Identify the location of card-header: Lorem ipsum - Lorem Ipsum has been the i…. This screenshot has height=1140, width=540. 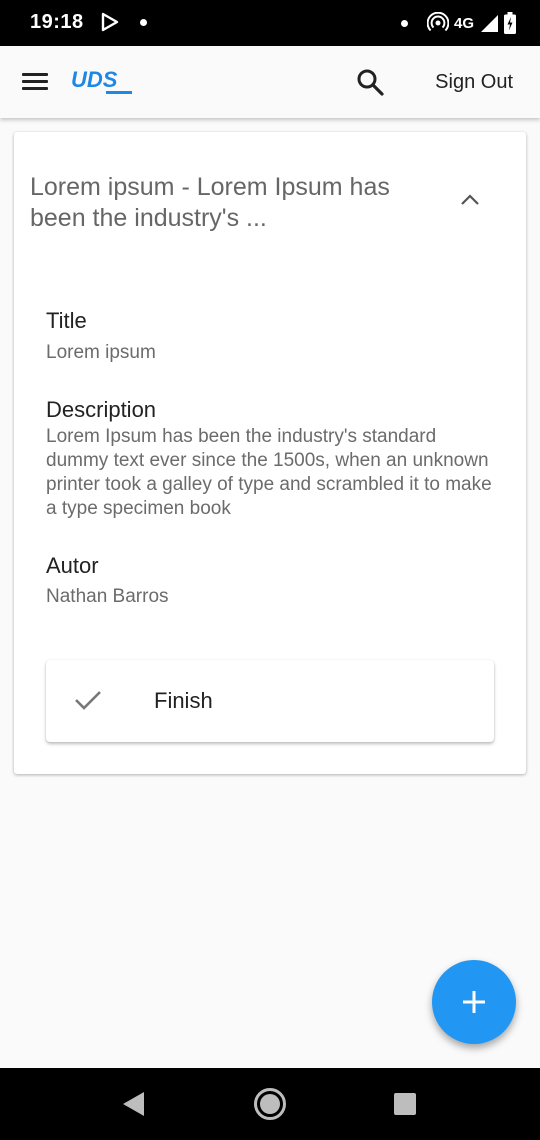
(270, 197).